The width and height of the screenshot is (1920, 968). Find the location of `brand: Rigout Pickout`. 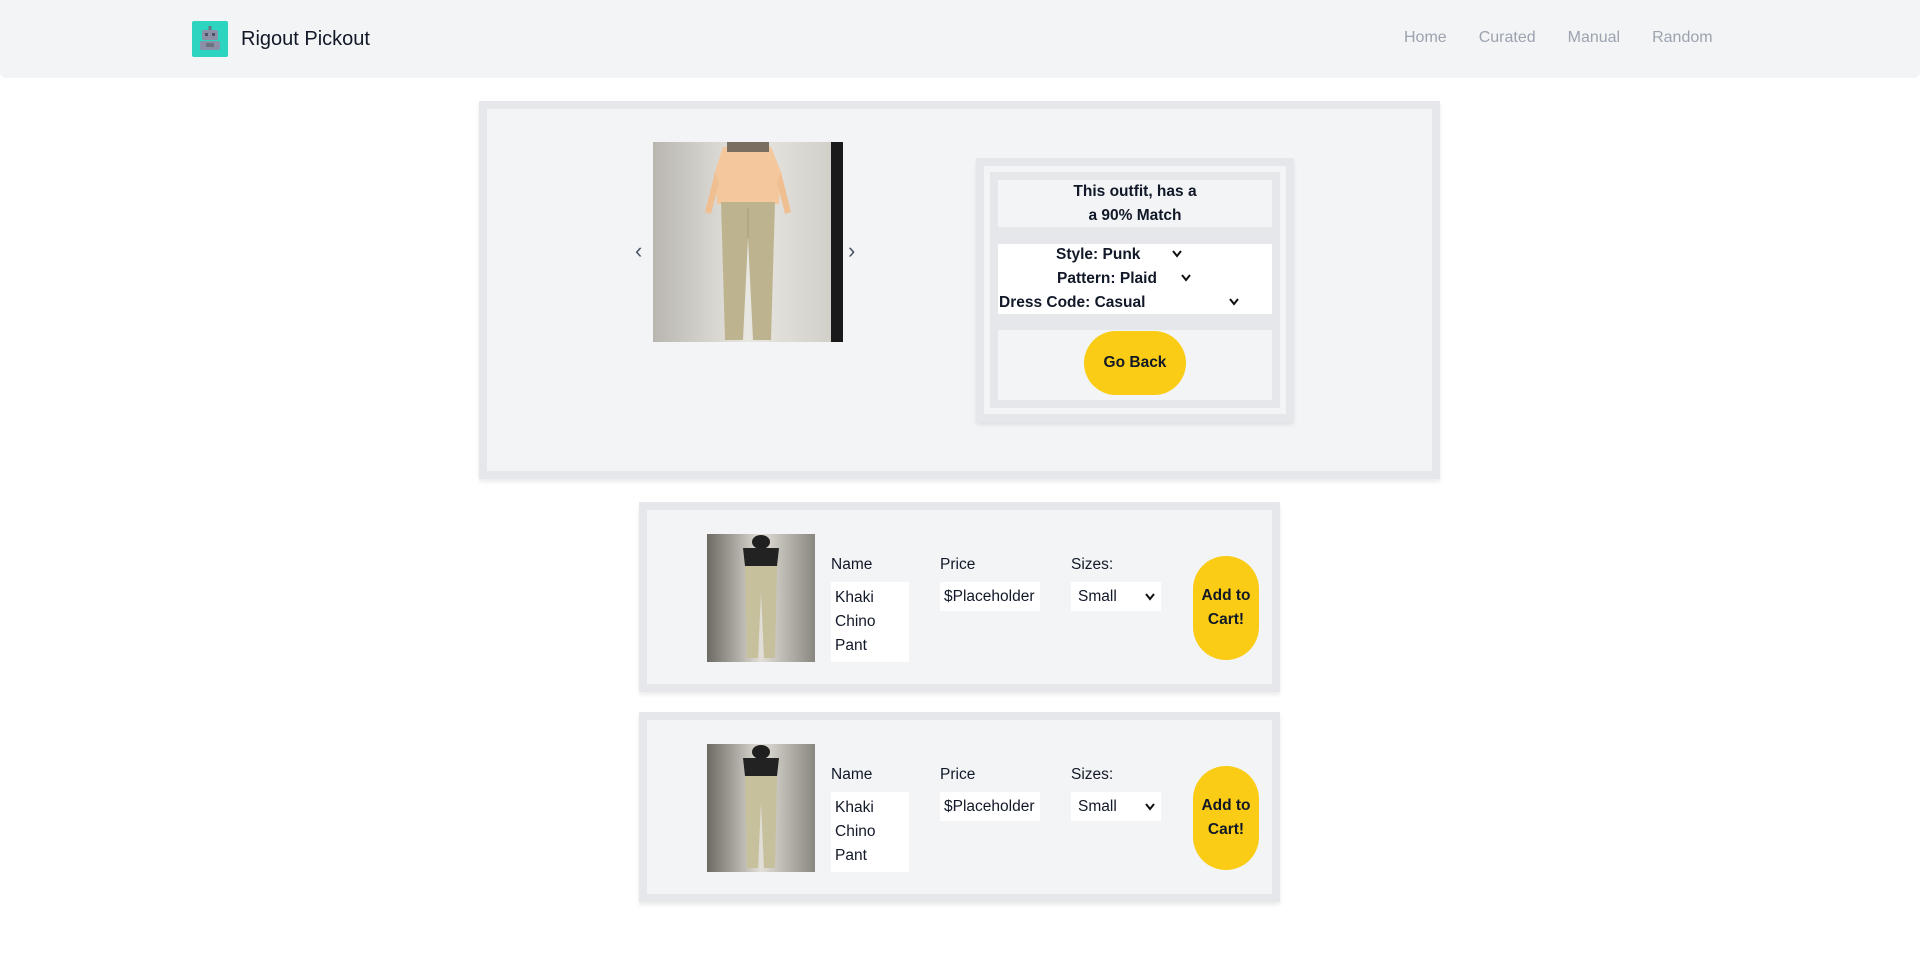

brand: Rigout Pickout is located at coordinates (281, 39).